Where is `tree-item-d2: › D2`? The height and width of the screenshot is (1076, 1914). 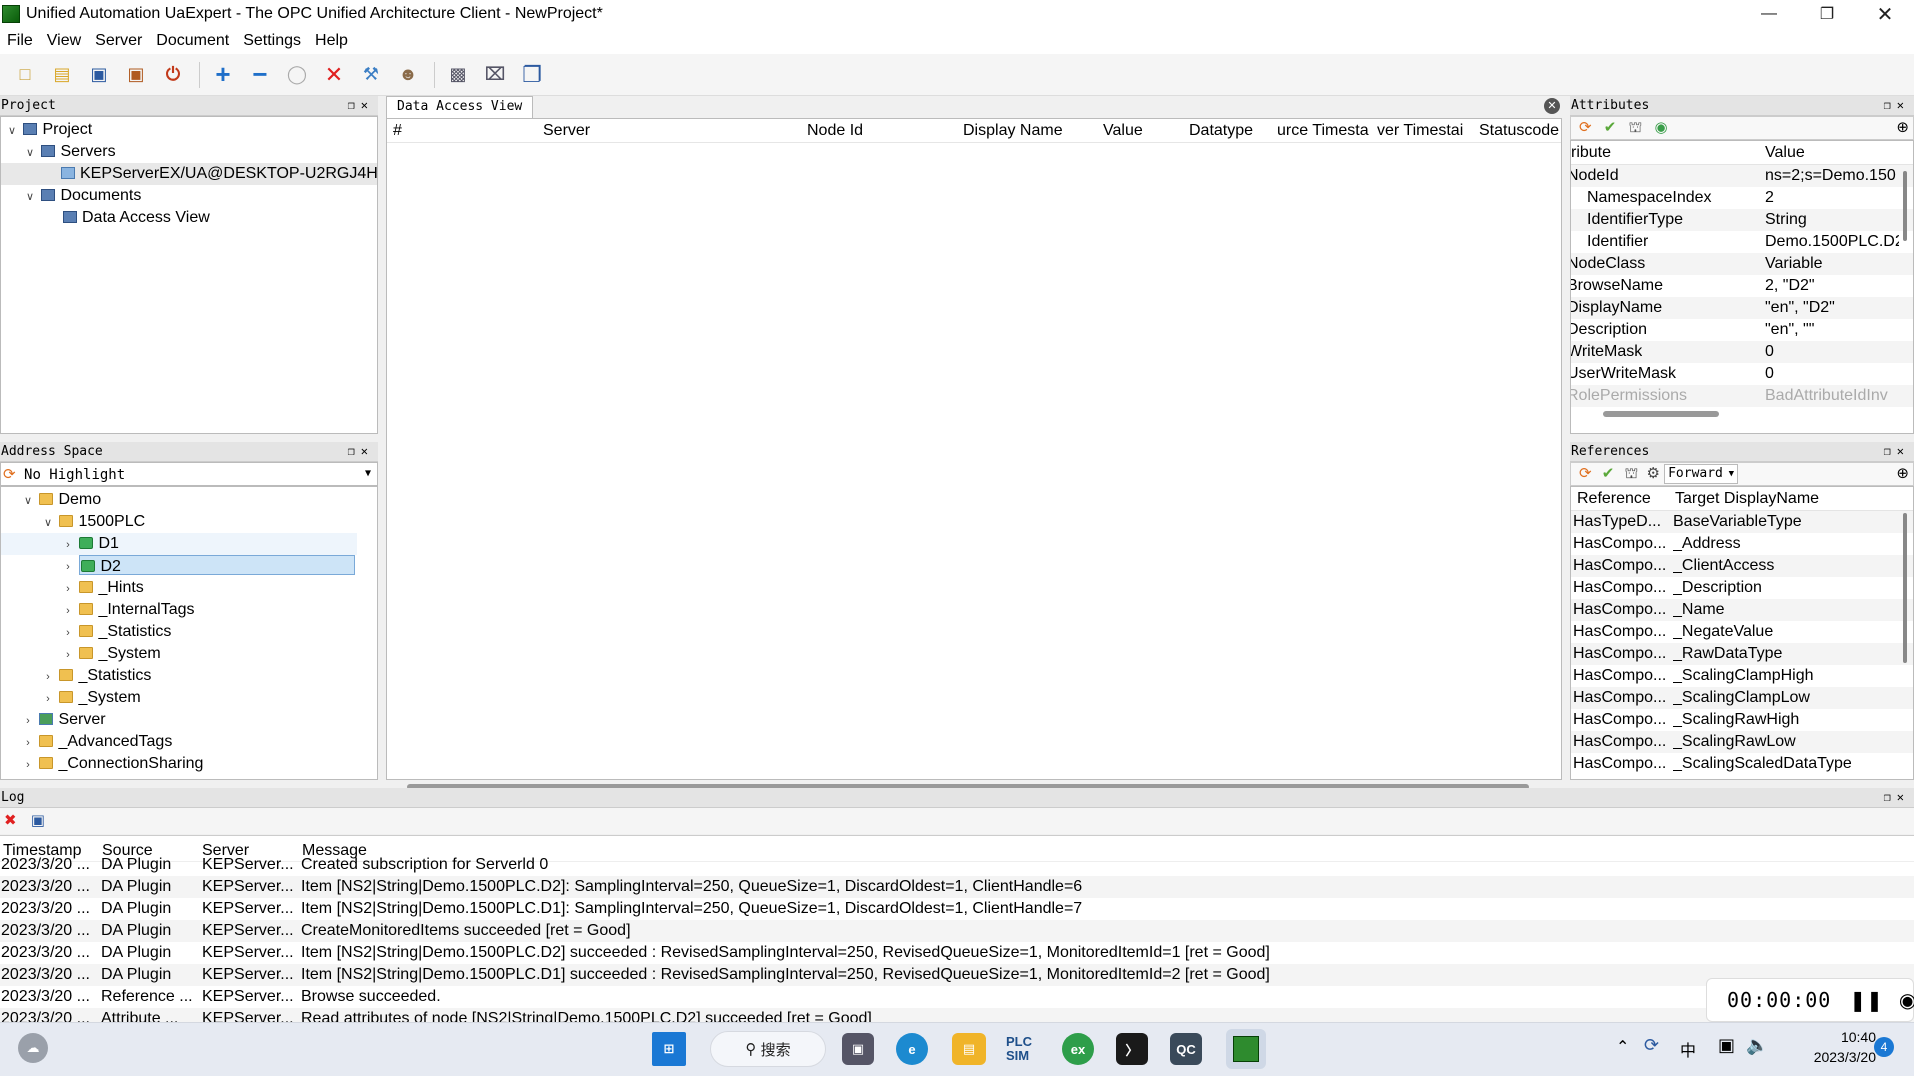 tree-item-d2: › D2 is located at coordinates (179, 566).